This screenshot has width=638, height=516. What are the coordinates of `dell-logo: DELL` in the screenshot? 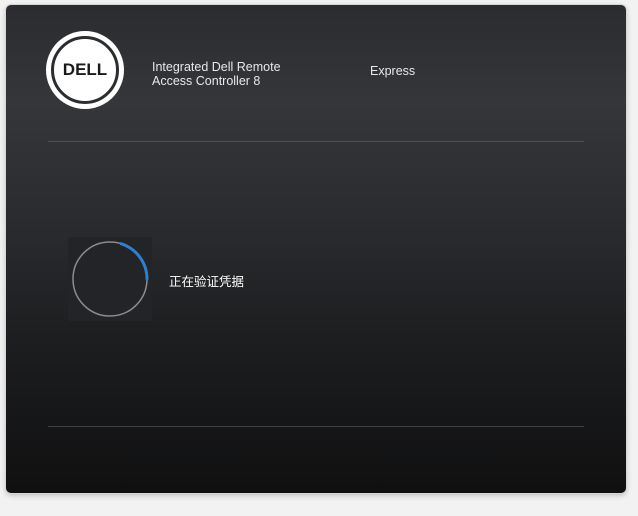 It's located at (85, 70).